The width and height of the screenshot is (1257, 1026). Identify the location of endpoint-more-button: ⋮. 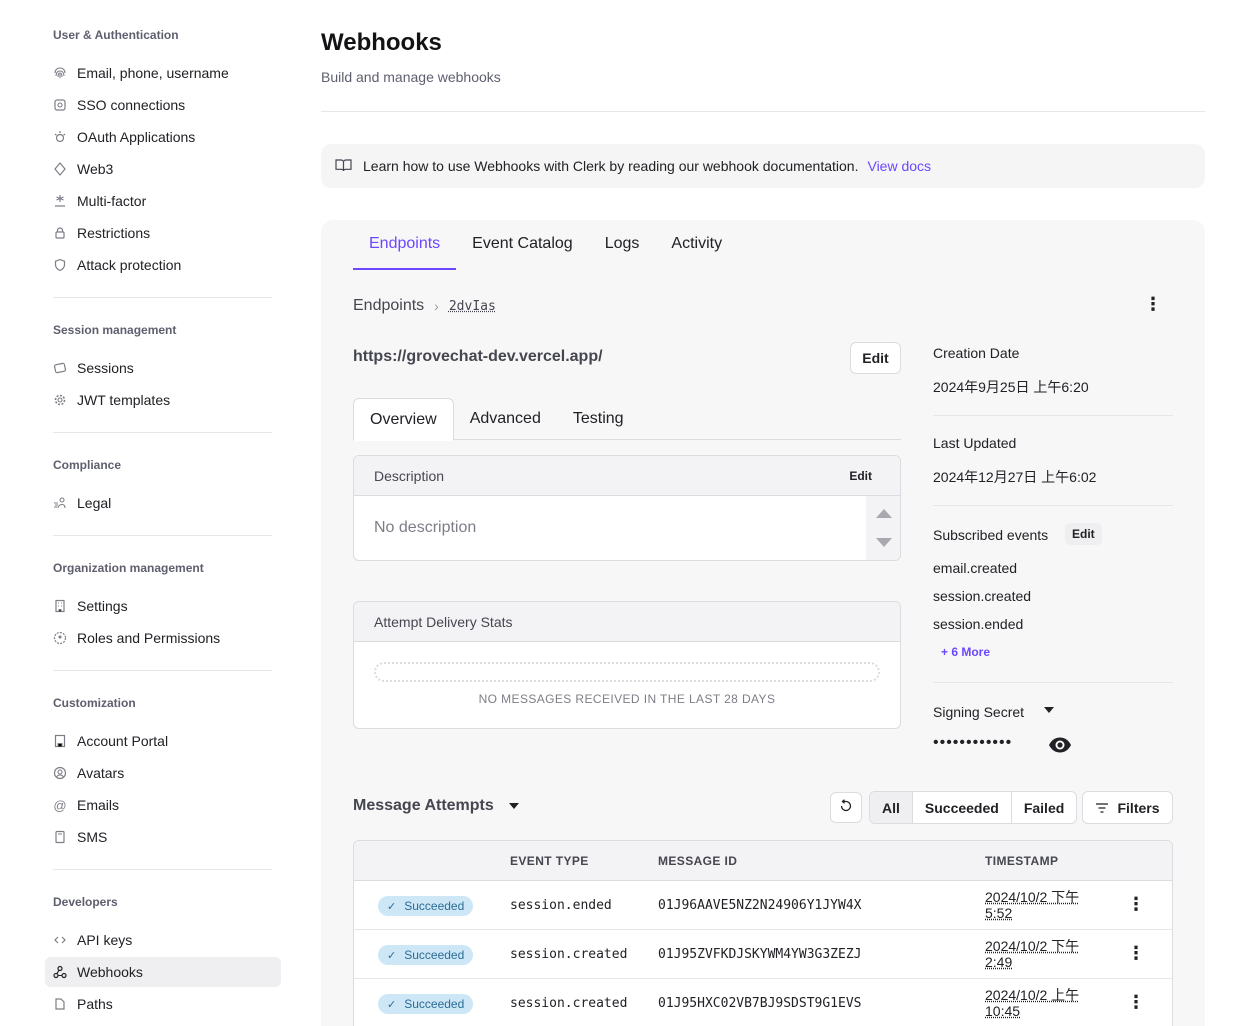
(1153, 305).